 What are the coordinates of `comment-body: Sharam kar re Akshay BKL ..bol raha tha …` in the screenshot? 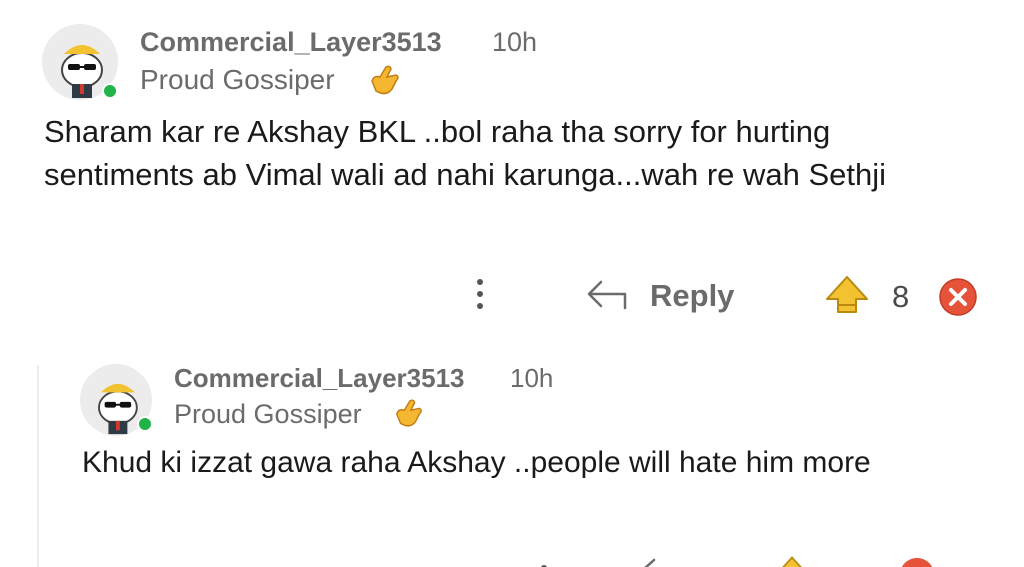 It's located at (465, 153).